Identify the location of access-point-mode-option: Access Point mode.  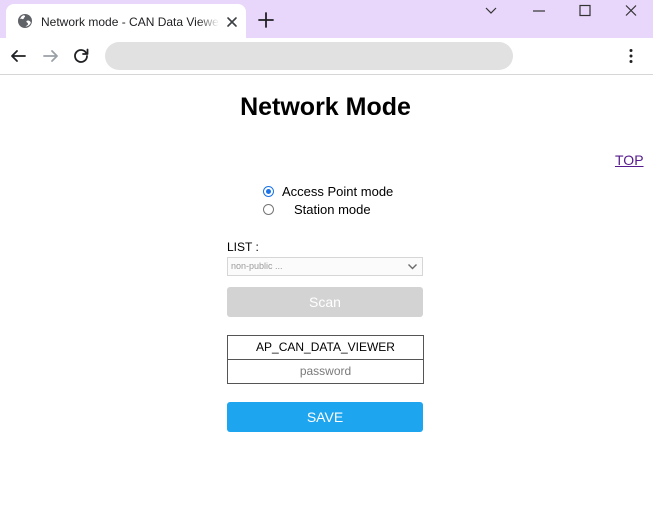
(328, 191).